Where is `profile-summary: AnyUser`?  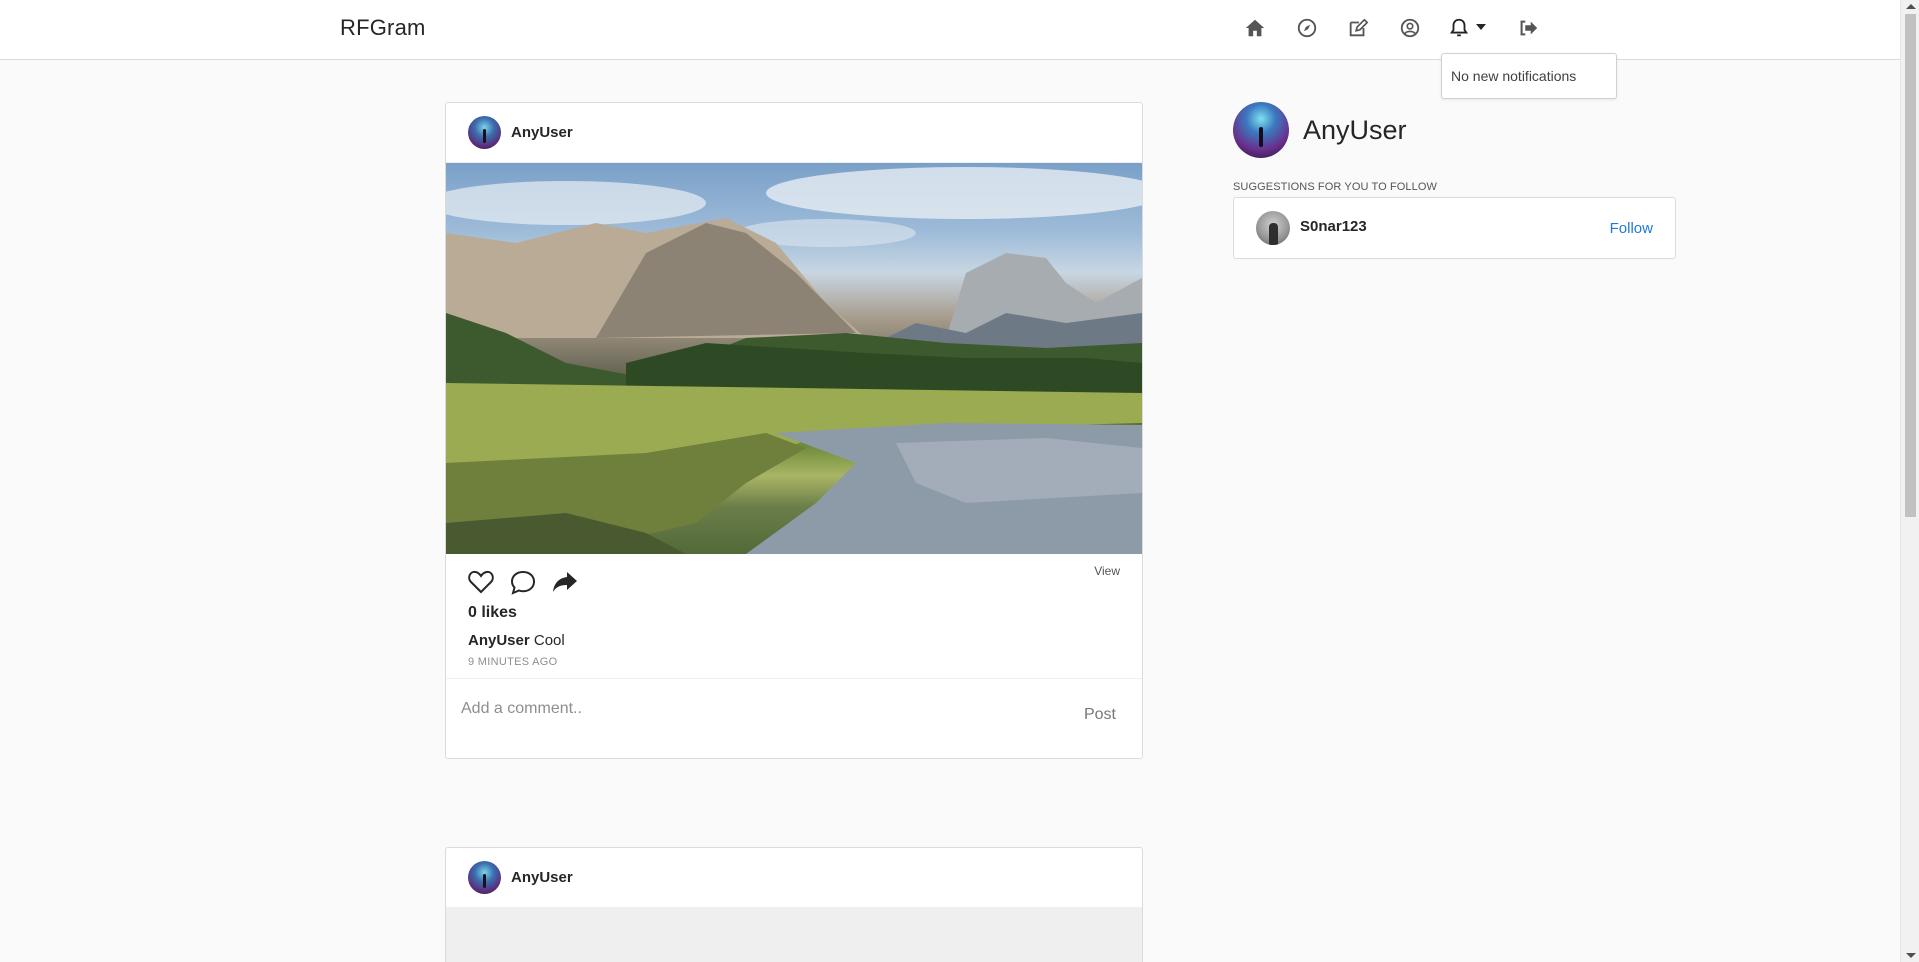 profile-summary: AnyUser is located at coordinates (1320, 130).